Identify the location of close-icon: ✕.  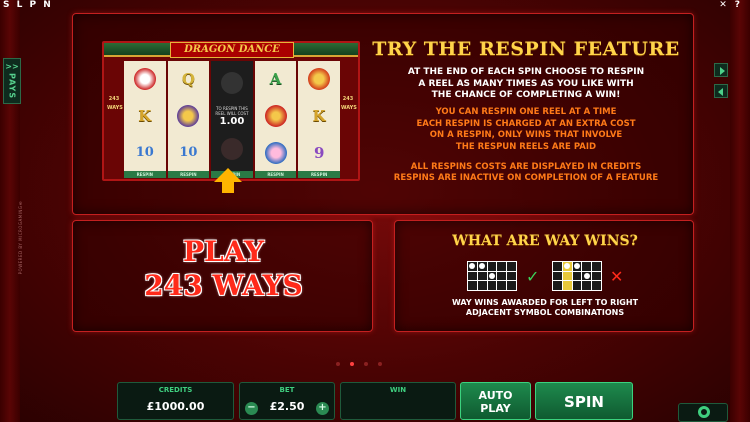
(723, 5).